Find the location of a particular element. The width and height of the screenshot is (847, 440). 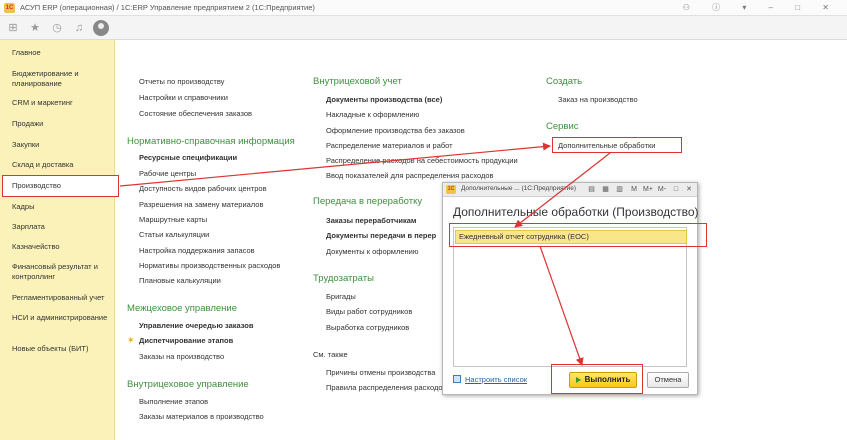

annotation-box-run is located at coordinates (597, 379).